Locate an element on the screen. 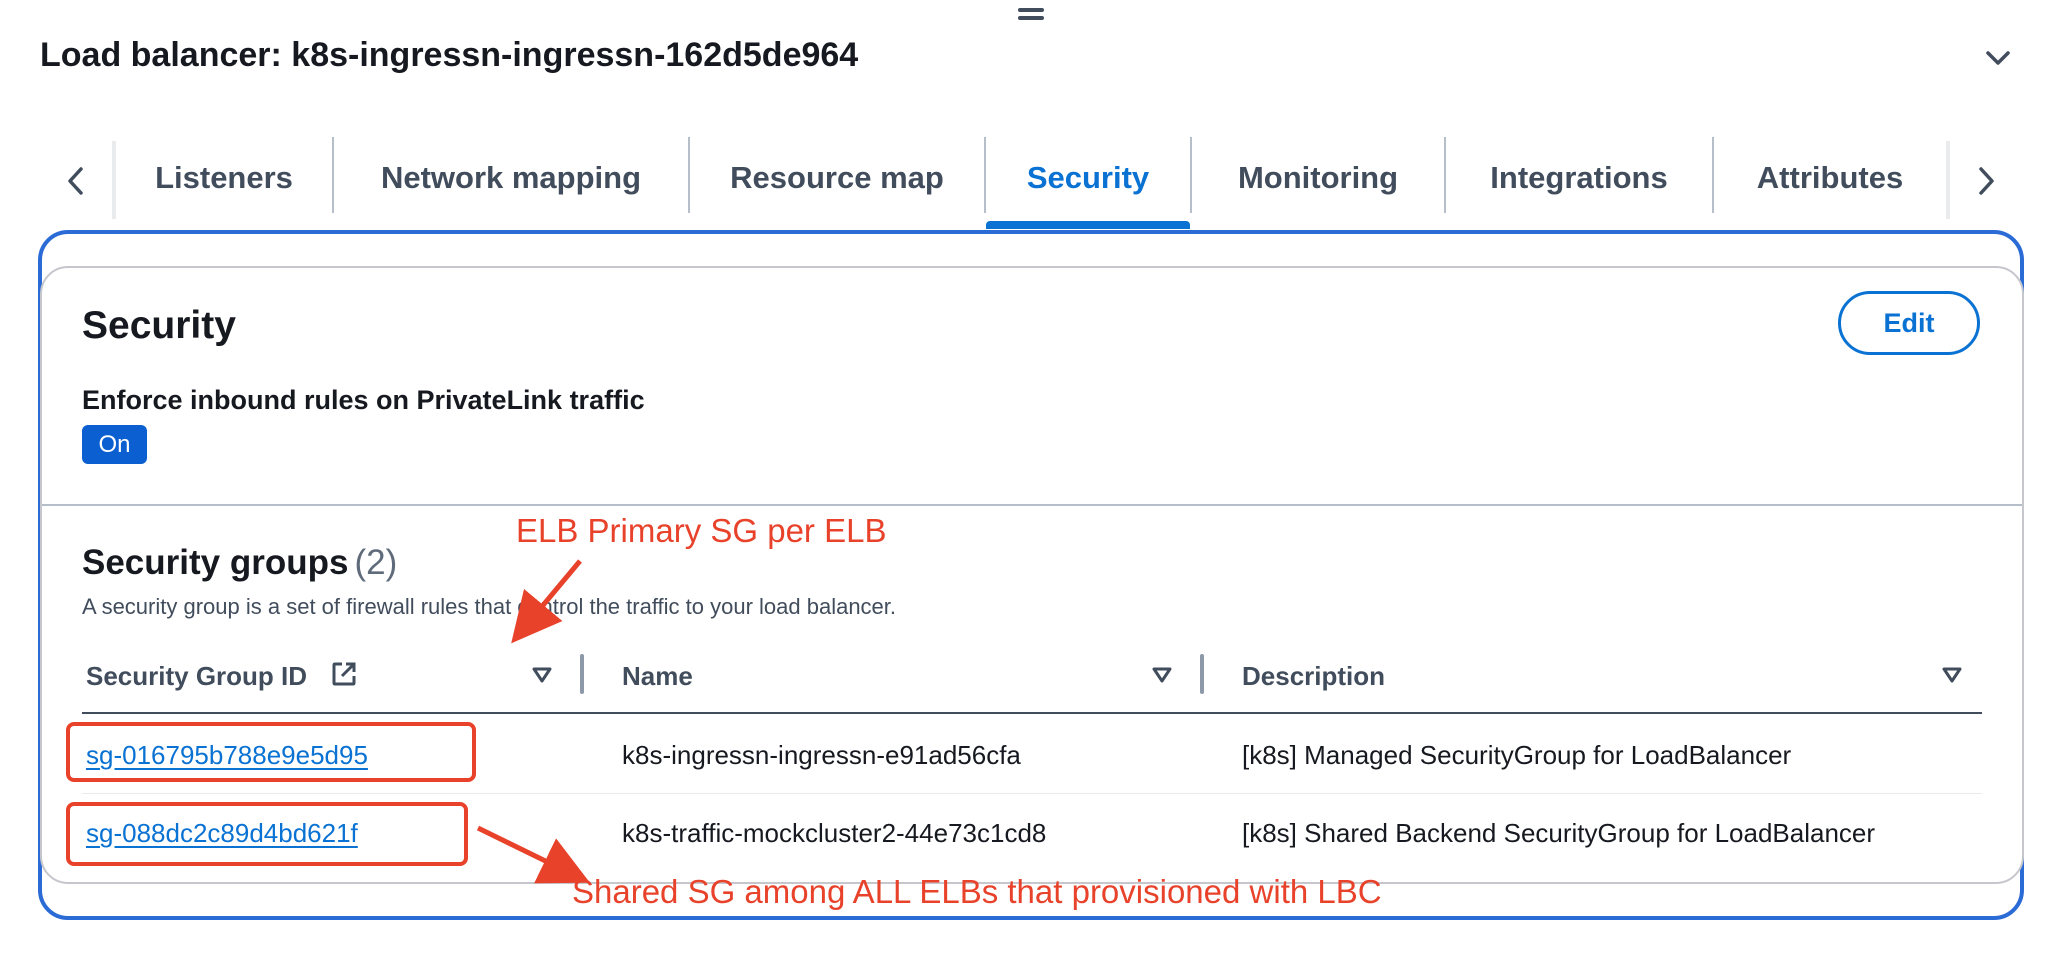  column-header-name: Name is located at coordinates (657, 676).